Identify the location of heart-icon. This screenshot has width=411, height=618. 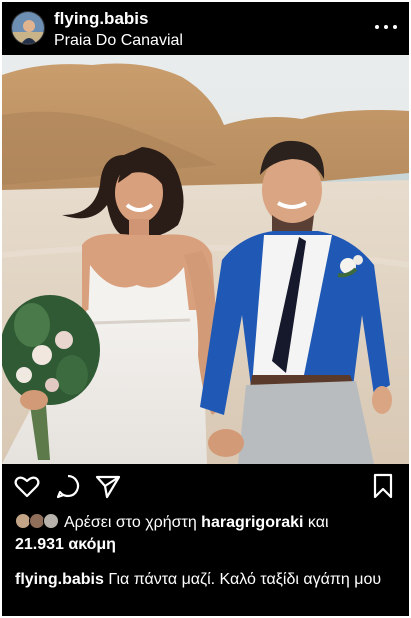
(27, 486).